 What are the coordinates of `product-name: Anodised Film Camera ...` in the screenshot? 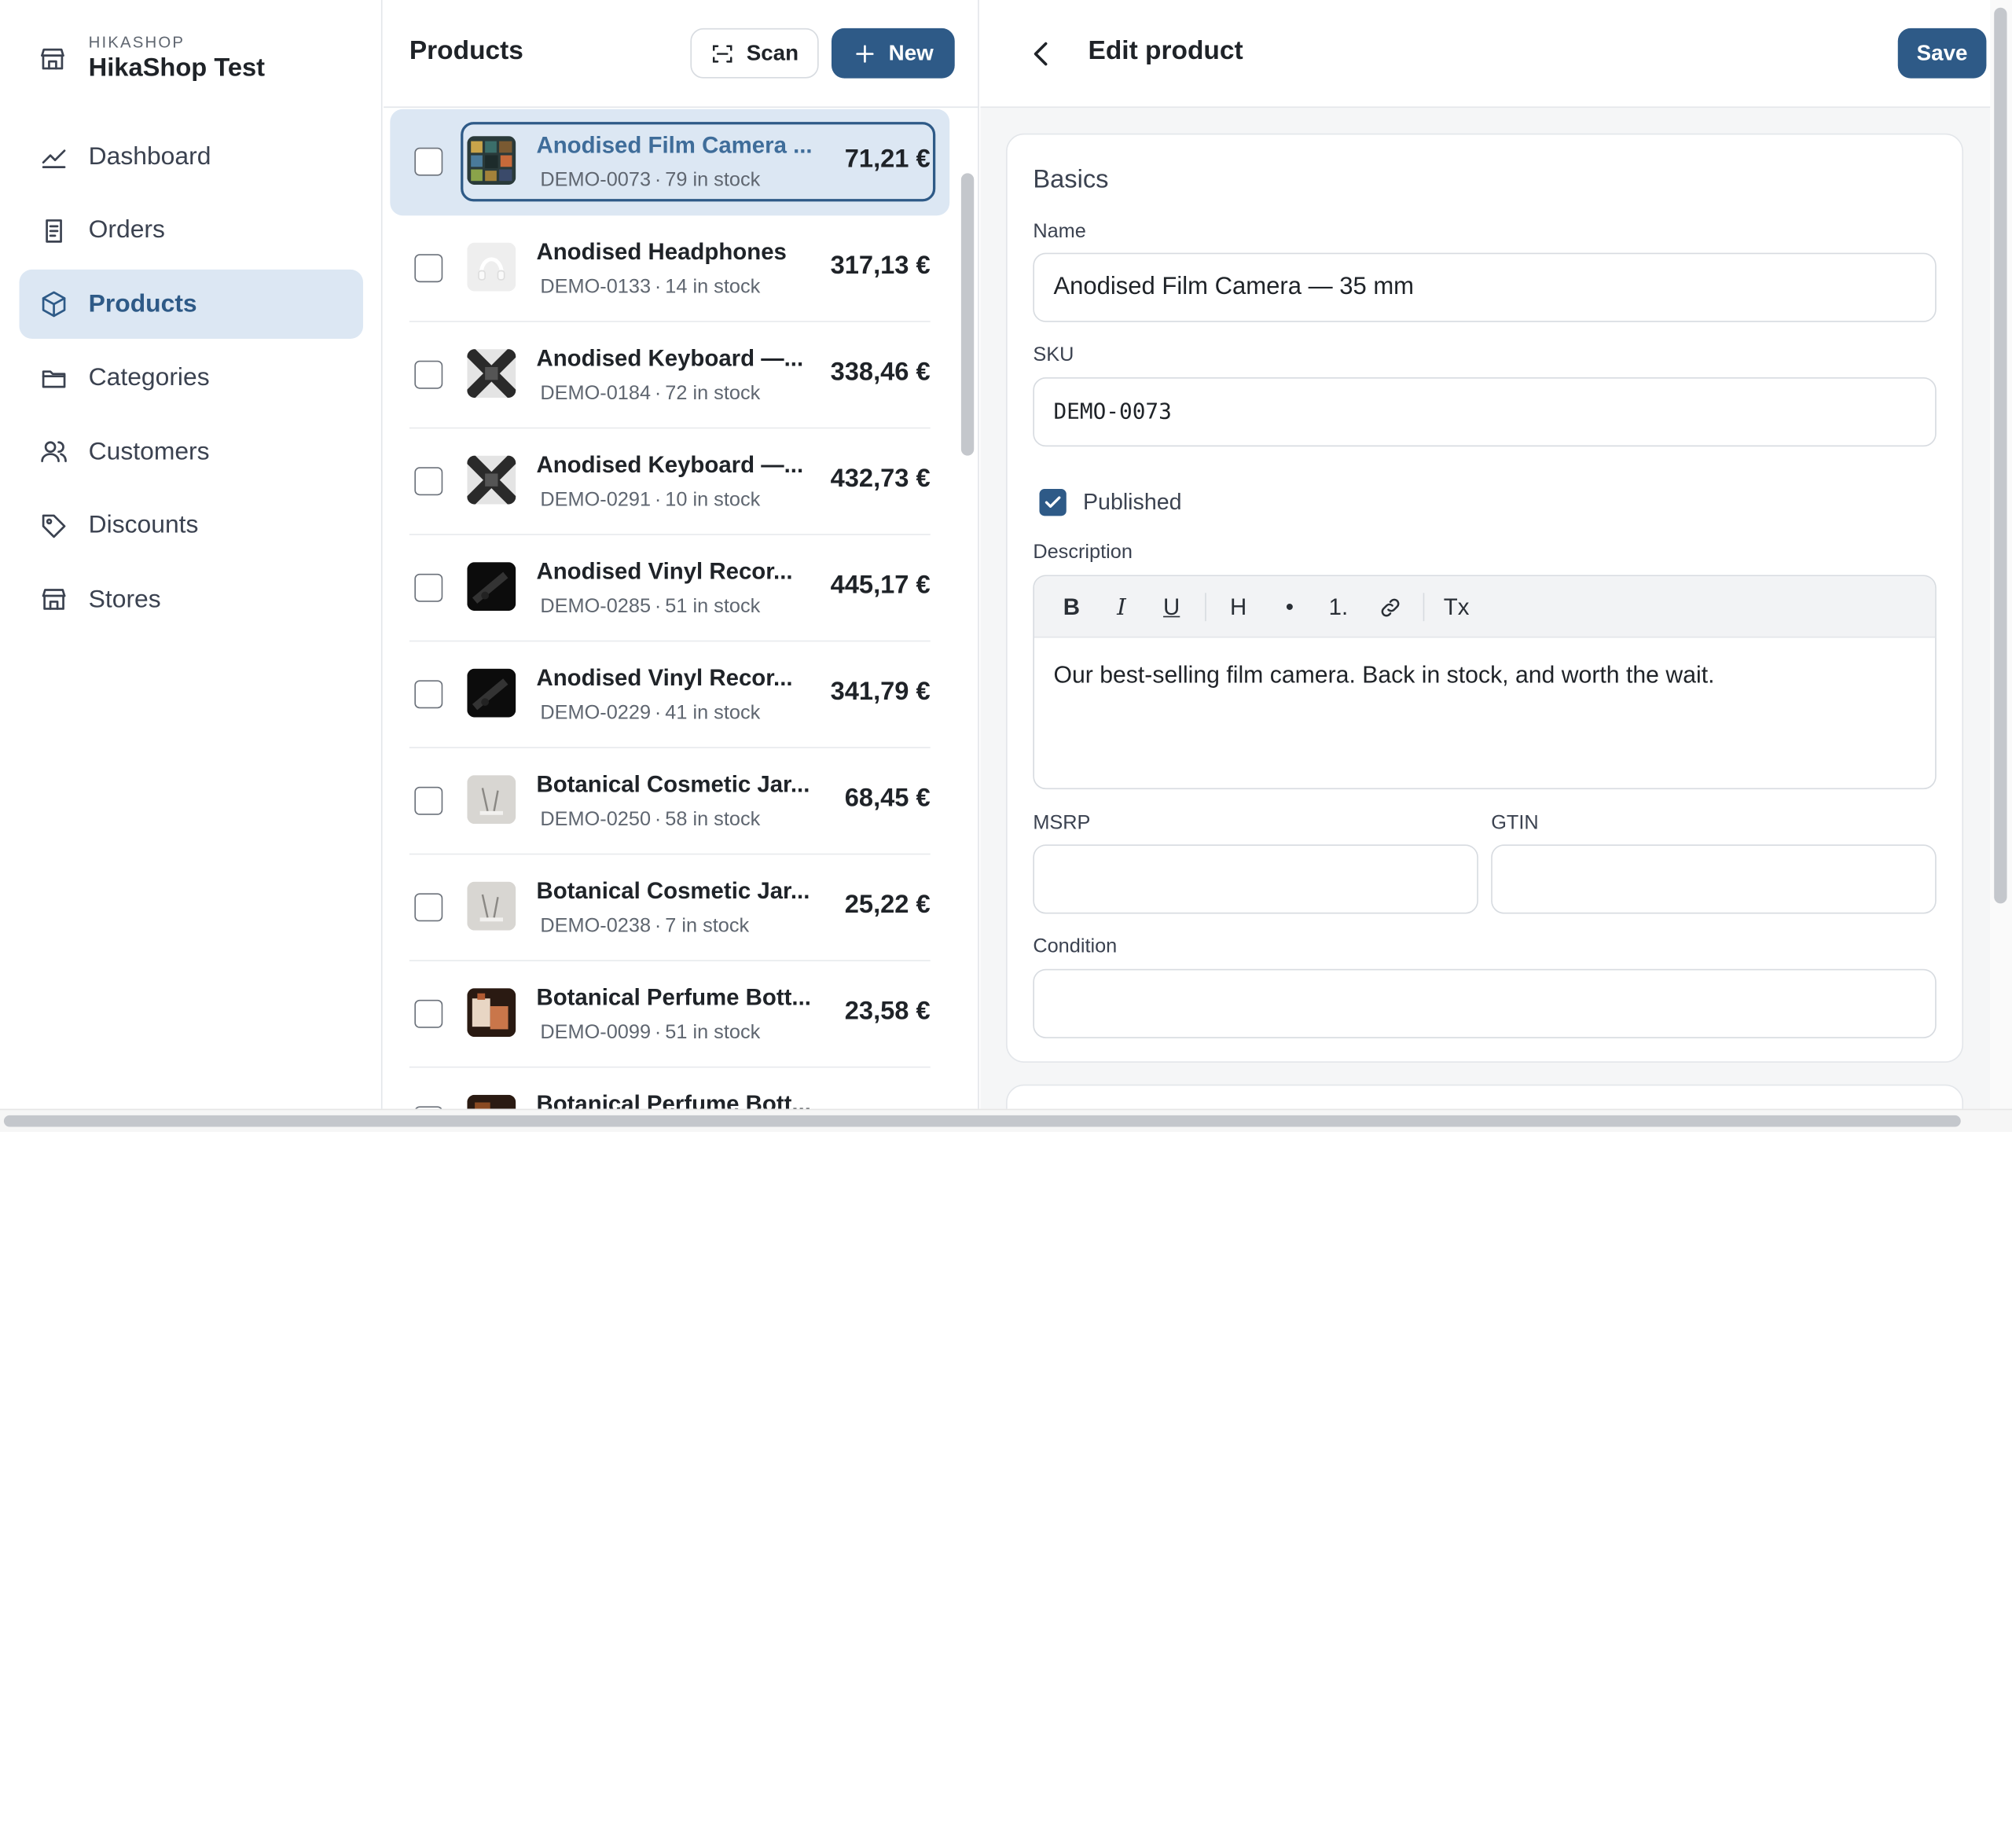 It's located at (674, 145).